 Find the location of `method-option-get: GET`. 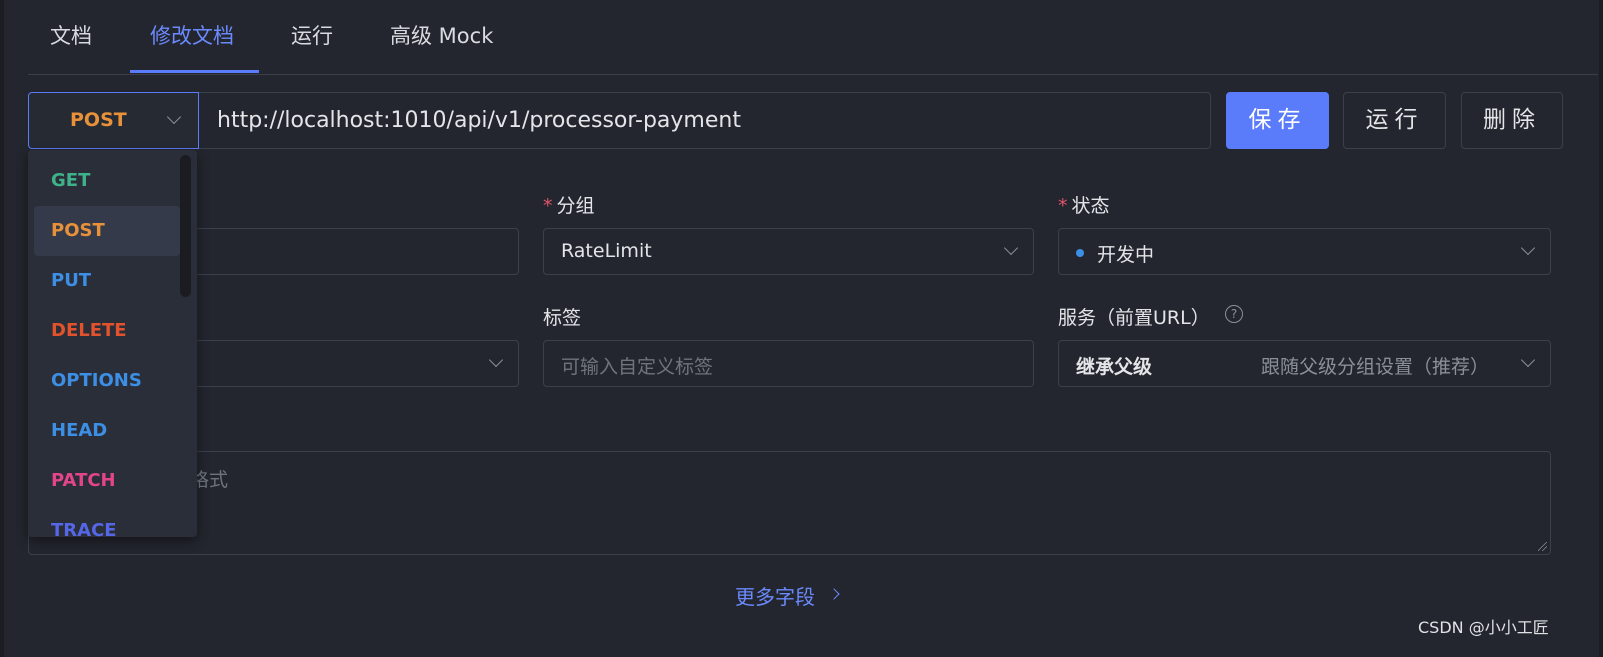

method-option-get: GET is located at coordinates (107, 181).